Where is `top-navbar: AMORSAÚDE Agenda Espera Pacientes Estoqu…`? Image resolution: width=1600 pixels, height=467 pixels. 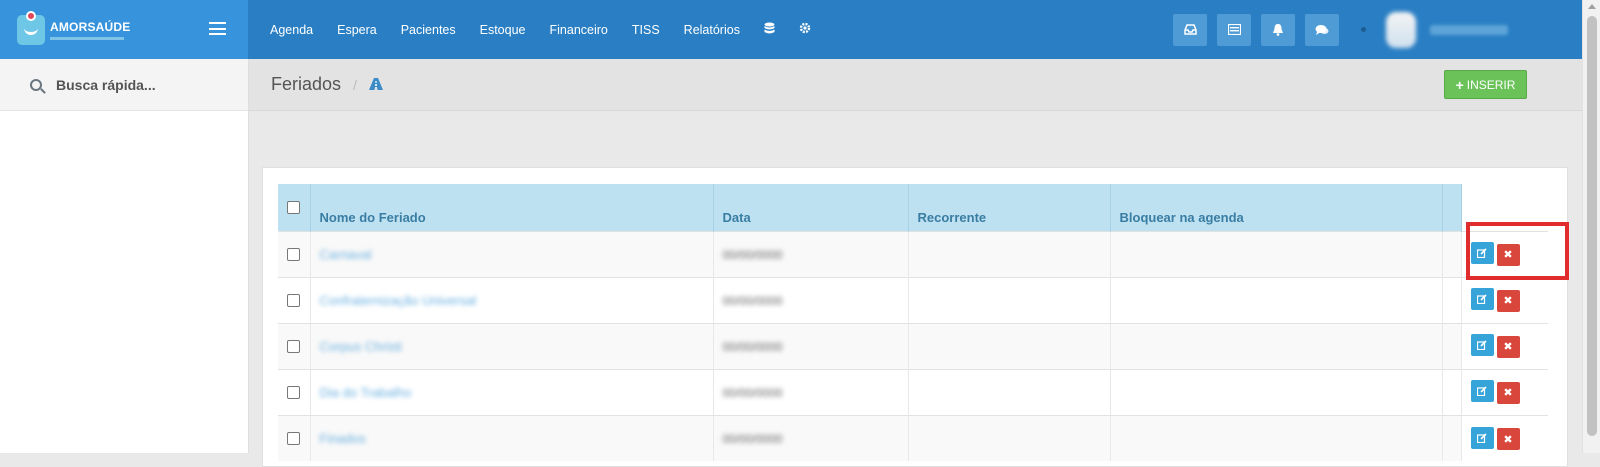 top-navbar: AMORSAÚDE Agenda Espera Pacientes Estoqu… is located at coordinates (791, 29).